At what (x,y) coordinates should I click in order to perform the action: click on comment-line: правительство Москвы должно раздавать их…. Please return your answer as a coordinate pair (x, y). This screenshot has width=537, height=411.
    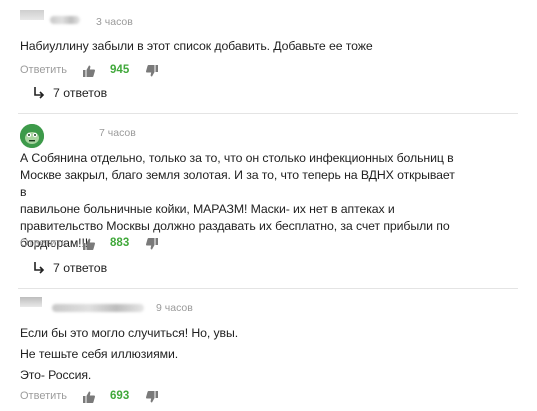
    Looking at the image, I should click on (235, 226).